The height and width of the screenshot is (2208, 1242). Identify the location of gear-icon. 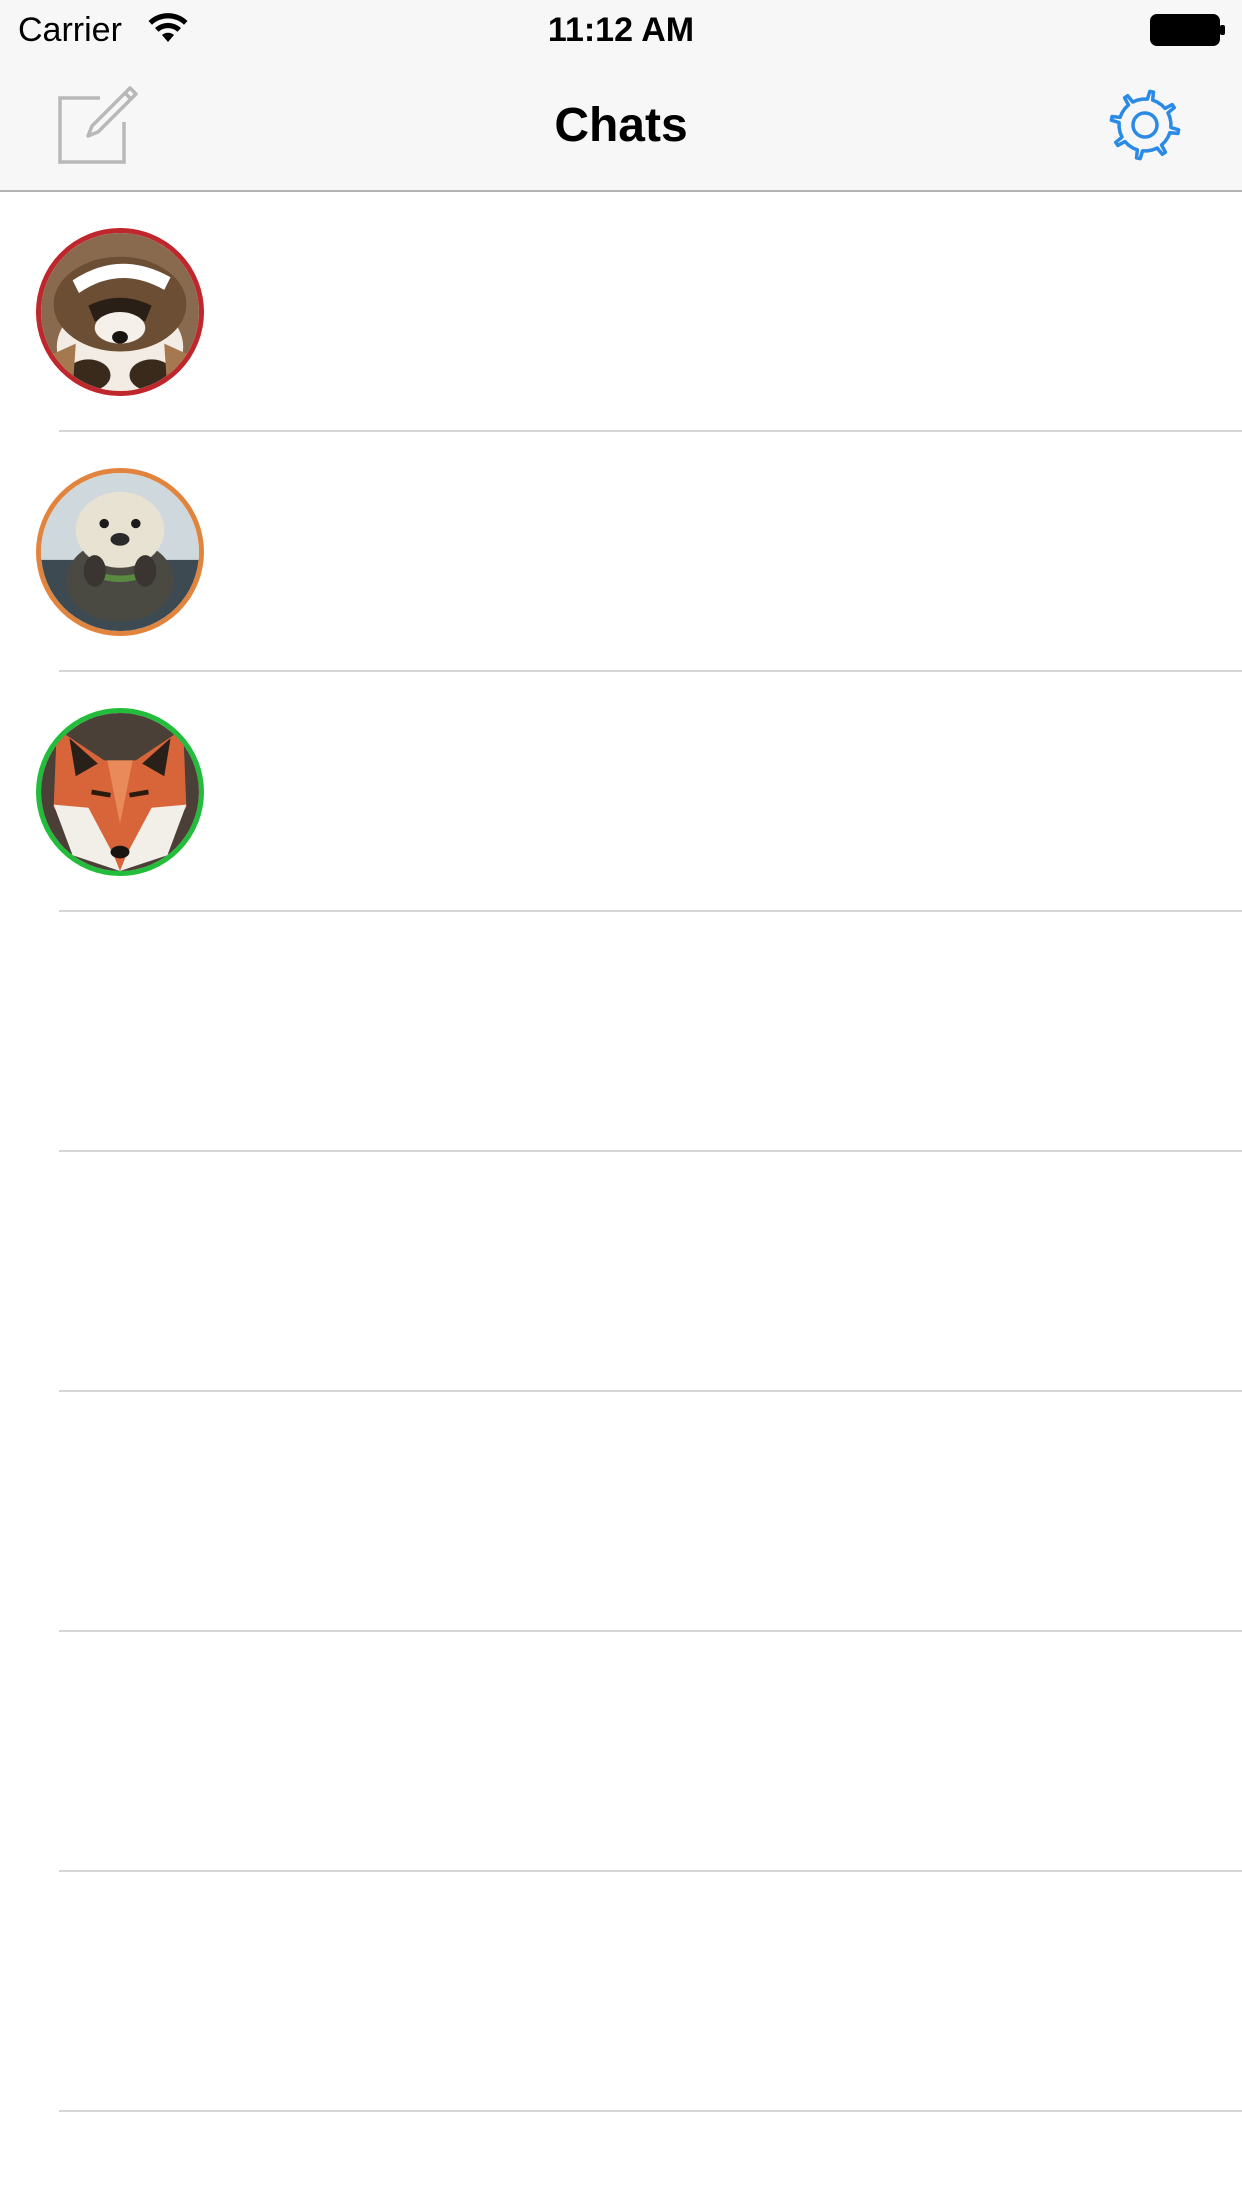
(1145, 125).